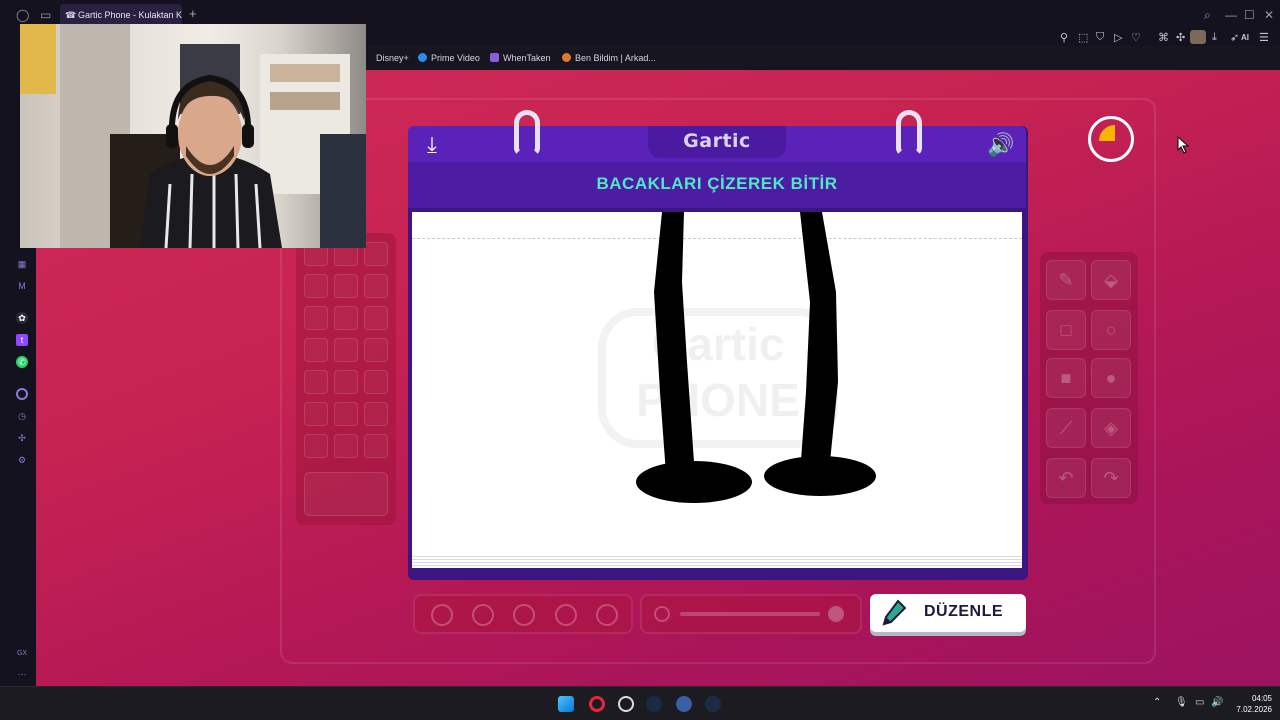 The width and height of the screenshot is (1280, 720). I want to click on play-icon: ▷, so click(1118, 37).